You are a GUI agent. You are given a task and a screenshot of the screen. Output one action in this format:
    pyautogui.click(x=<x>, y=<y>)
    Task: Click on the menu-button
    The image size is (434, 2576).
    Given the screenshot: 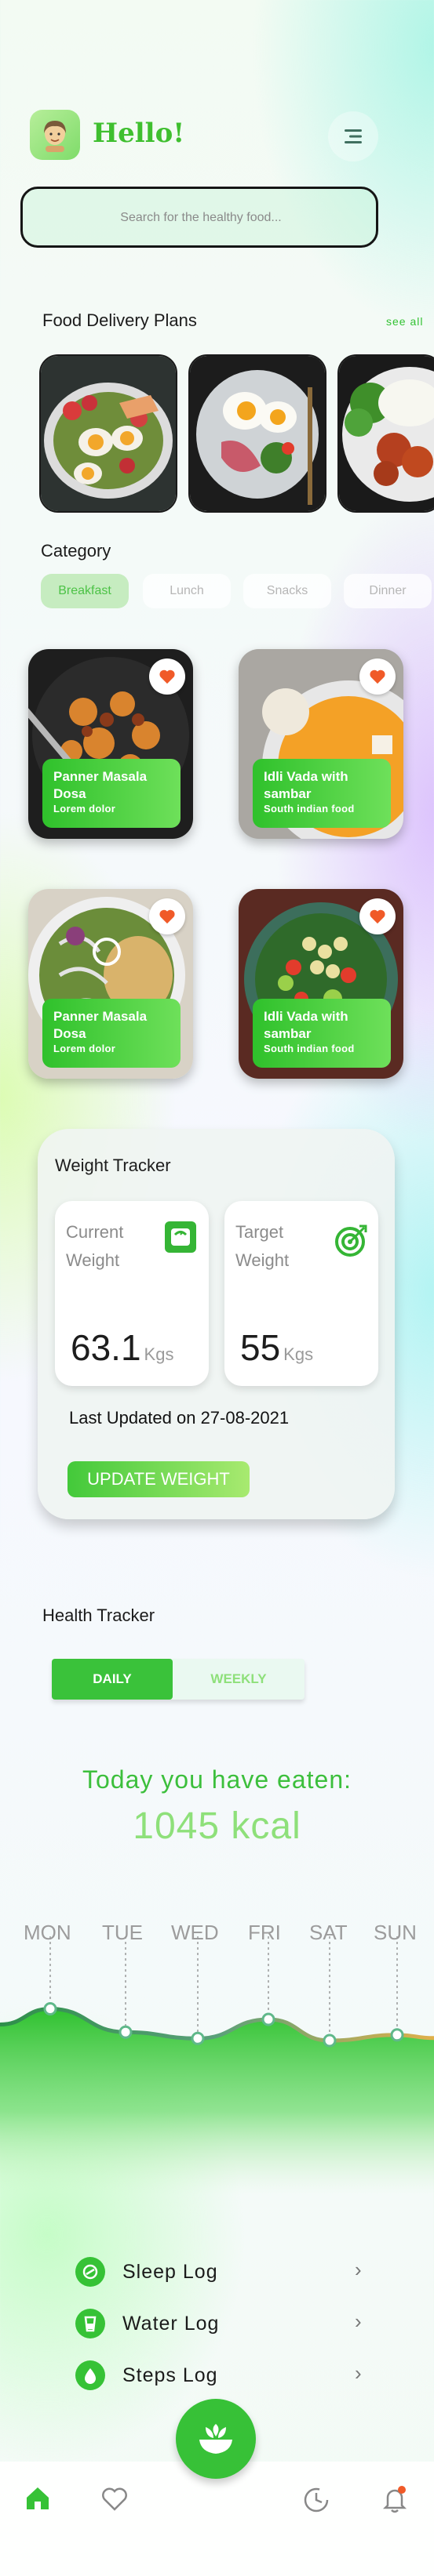 What is the action you would take?
    pyautogui.click(x=353, y=136)
    